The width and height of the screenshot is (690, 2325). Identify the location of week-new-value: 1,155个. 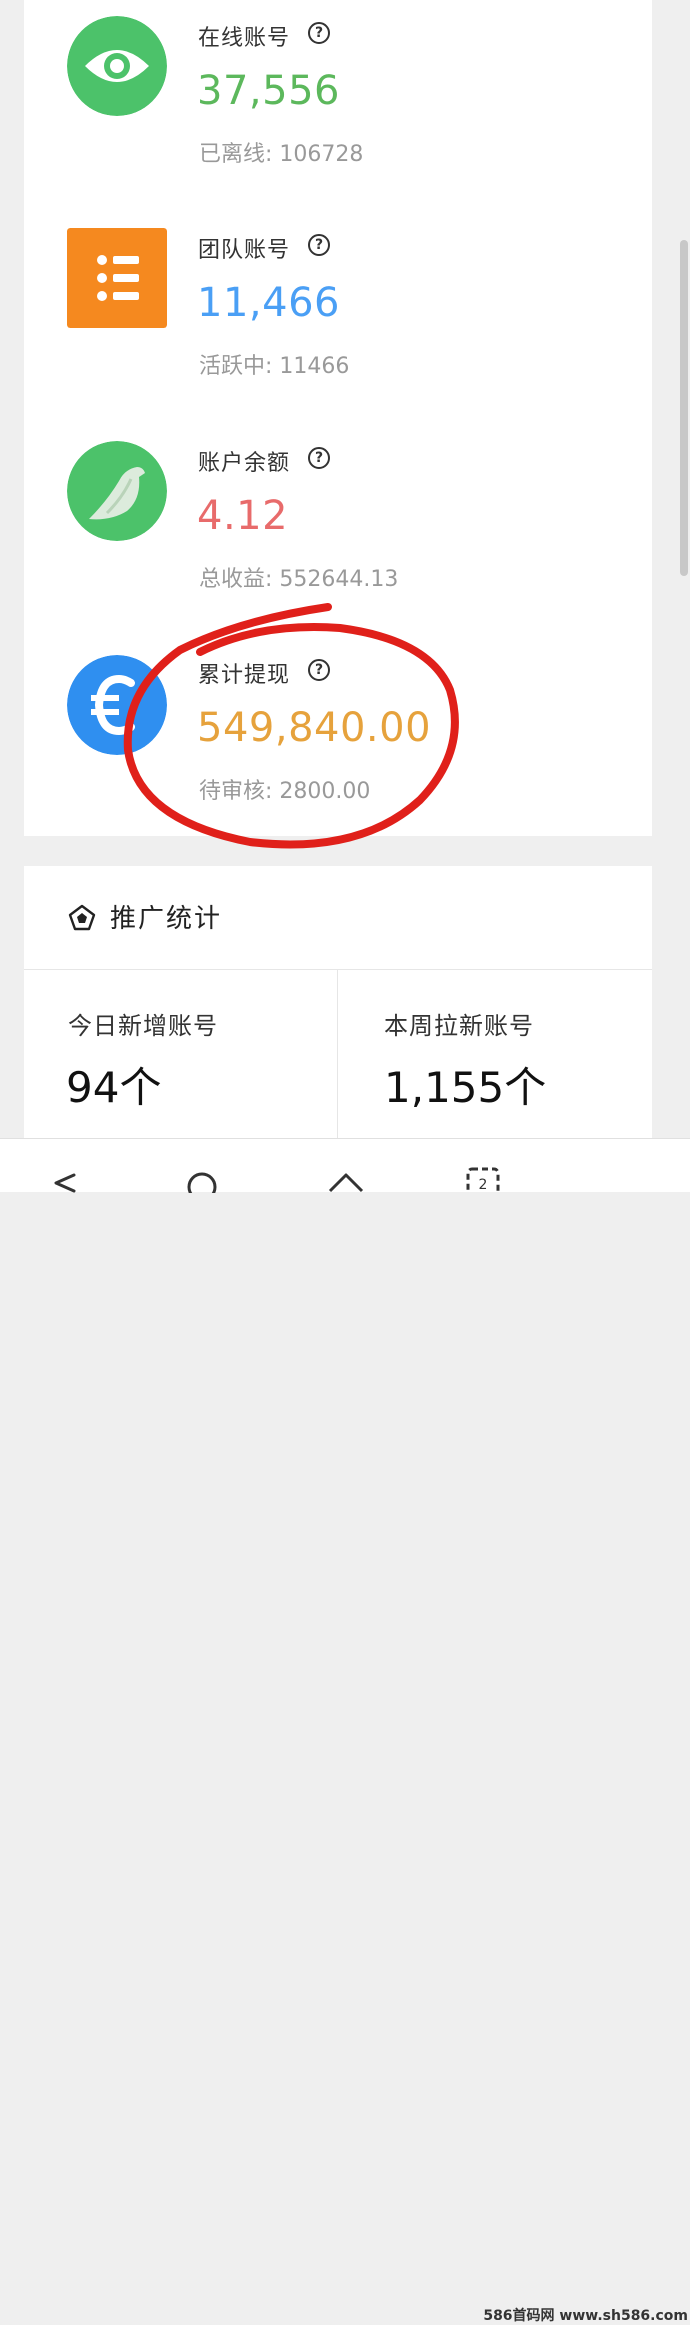
(465, 1087).